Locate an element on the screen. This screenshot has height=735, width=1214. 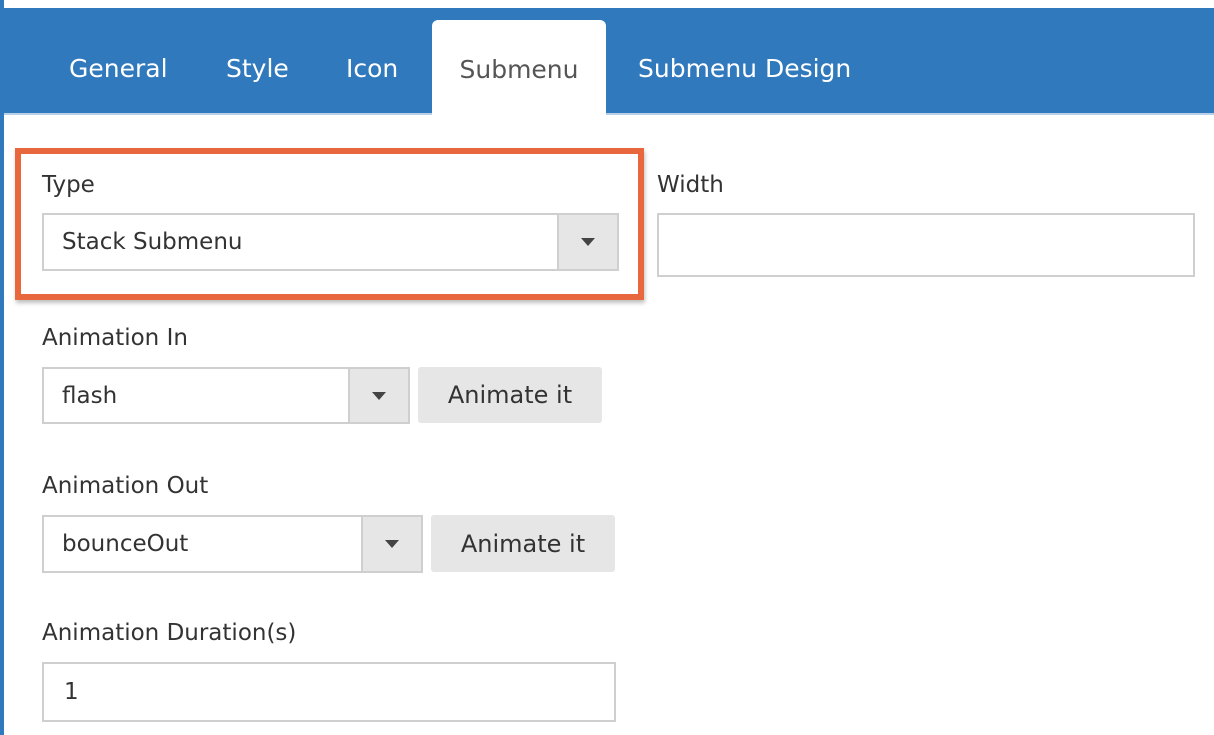
animation-in-select-toggle is located at coordinates (378, 395).